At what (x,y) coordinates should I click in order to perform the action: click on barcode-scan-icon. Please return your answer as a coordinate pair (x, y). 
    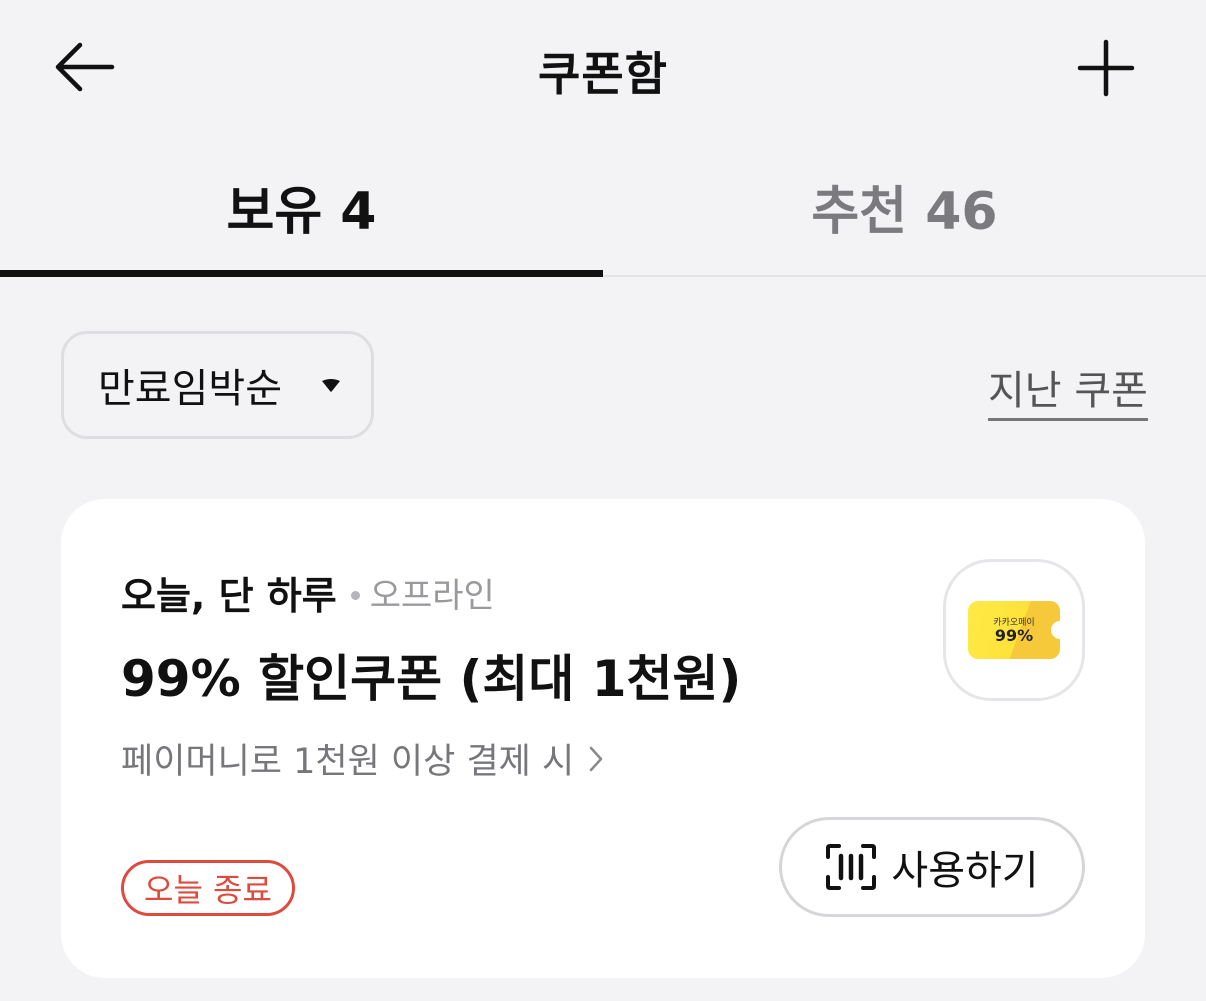
    Looking at the image, I should click on (851, 867).